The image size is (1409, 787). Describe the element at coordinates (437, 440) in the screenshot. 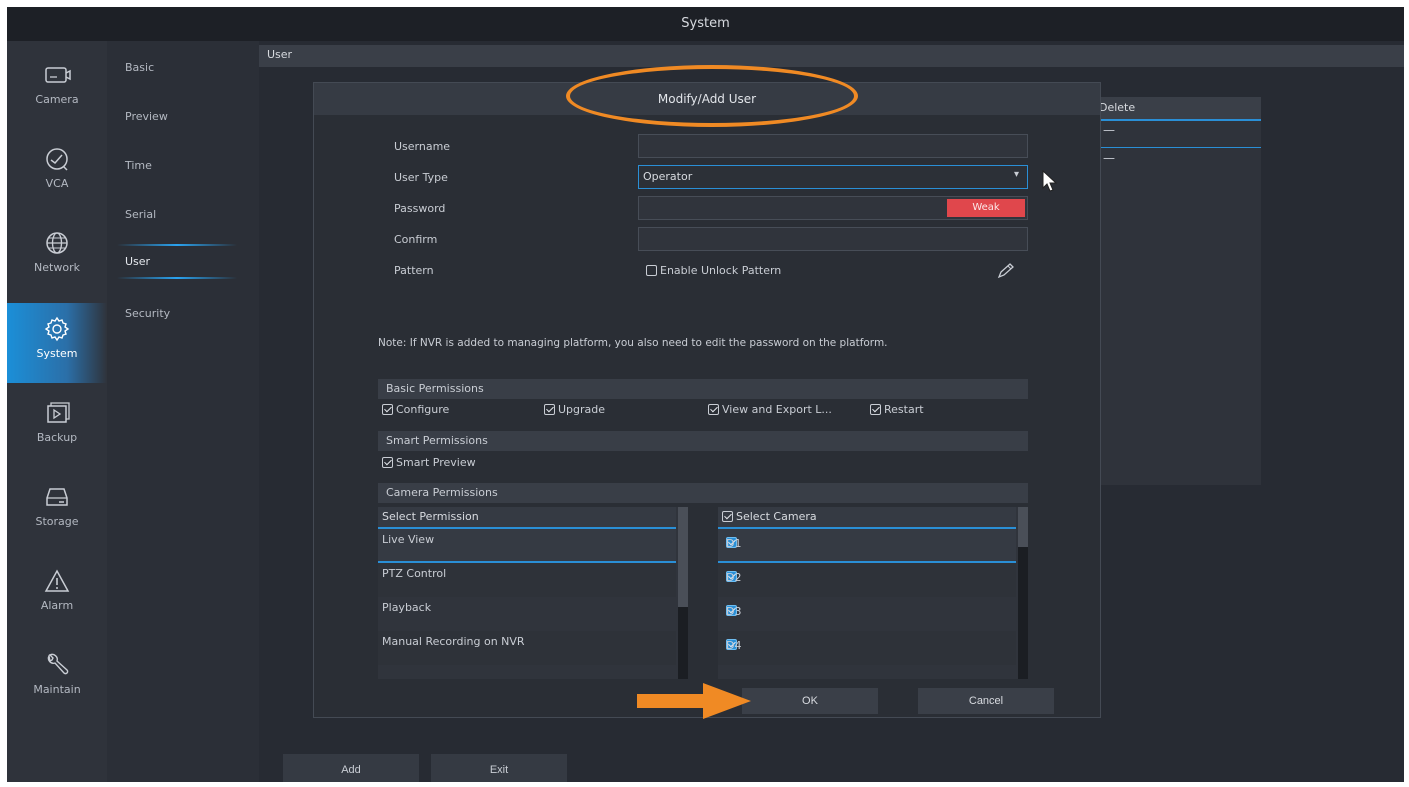

I see `smart-permissions-title: Smart Permissions` at that location.